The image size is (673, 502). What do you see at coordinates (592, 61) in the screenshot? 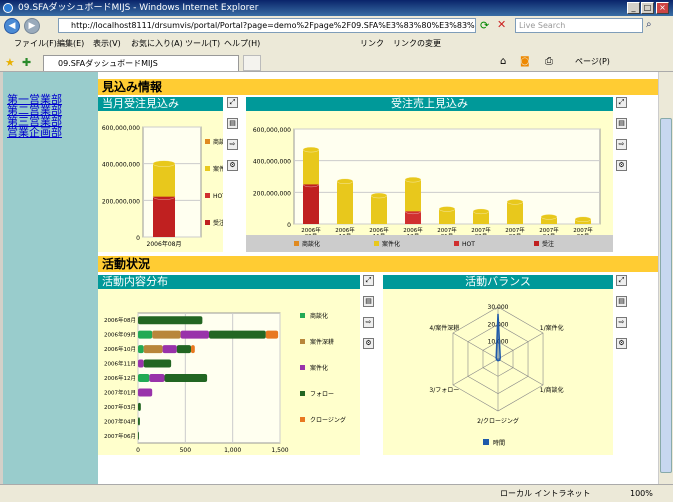
I see `page-menu: ページ(P)` at bounding box center [592, 61].